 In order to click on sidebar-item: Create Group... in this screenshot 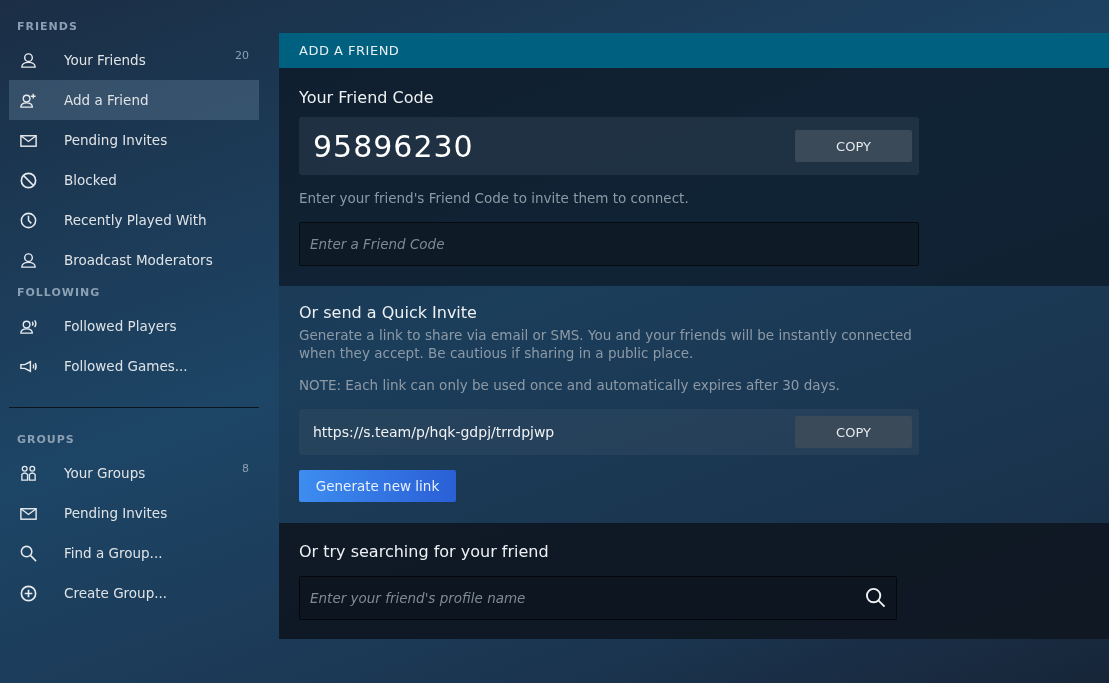, I will do `click(134, 593)`.